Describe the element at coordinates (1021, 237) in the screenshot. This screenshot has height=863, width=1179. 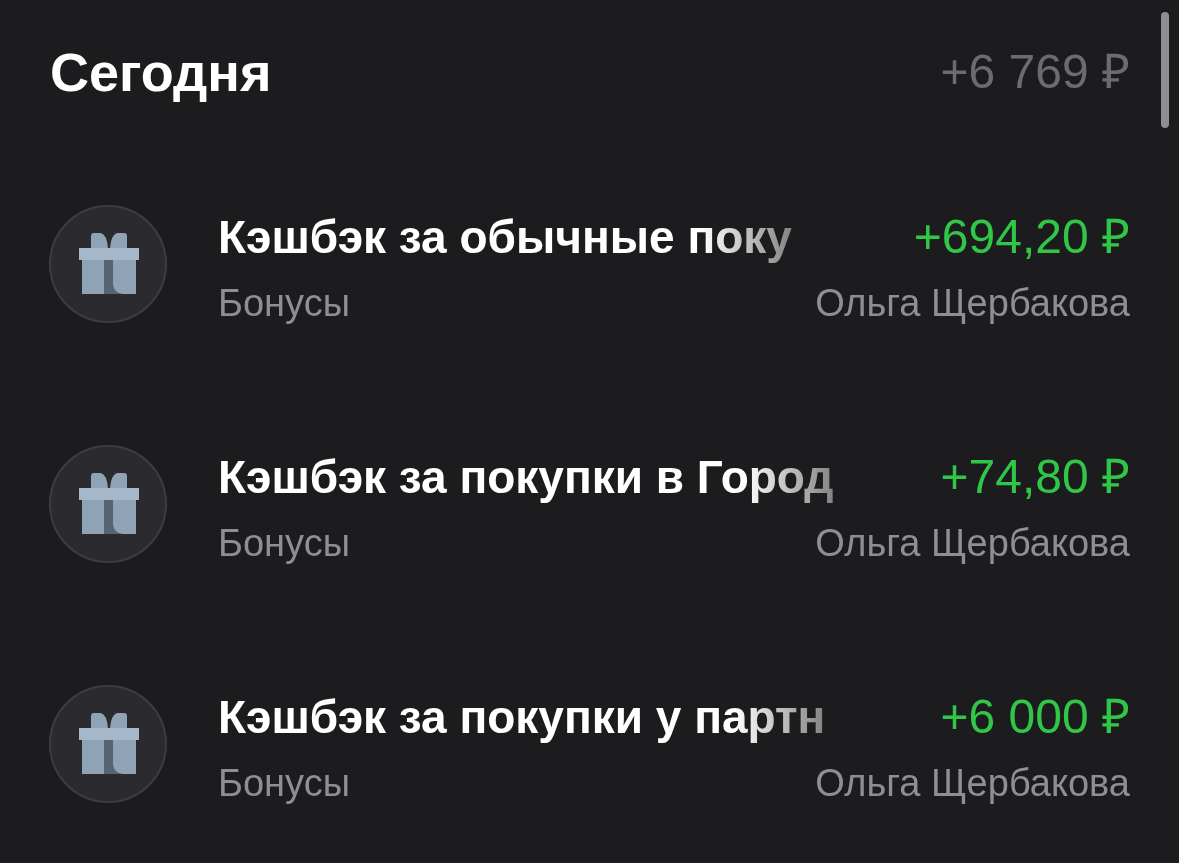
I see `amount-text: +694,20 ₽` at that location.